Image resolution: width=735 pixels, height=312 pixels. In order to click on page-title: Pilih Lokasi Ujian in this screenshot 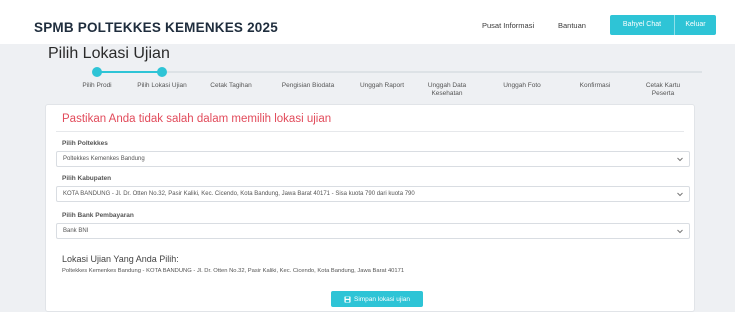, I will do `click(109, 53)`.